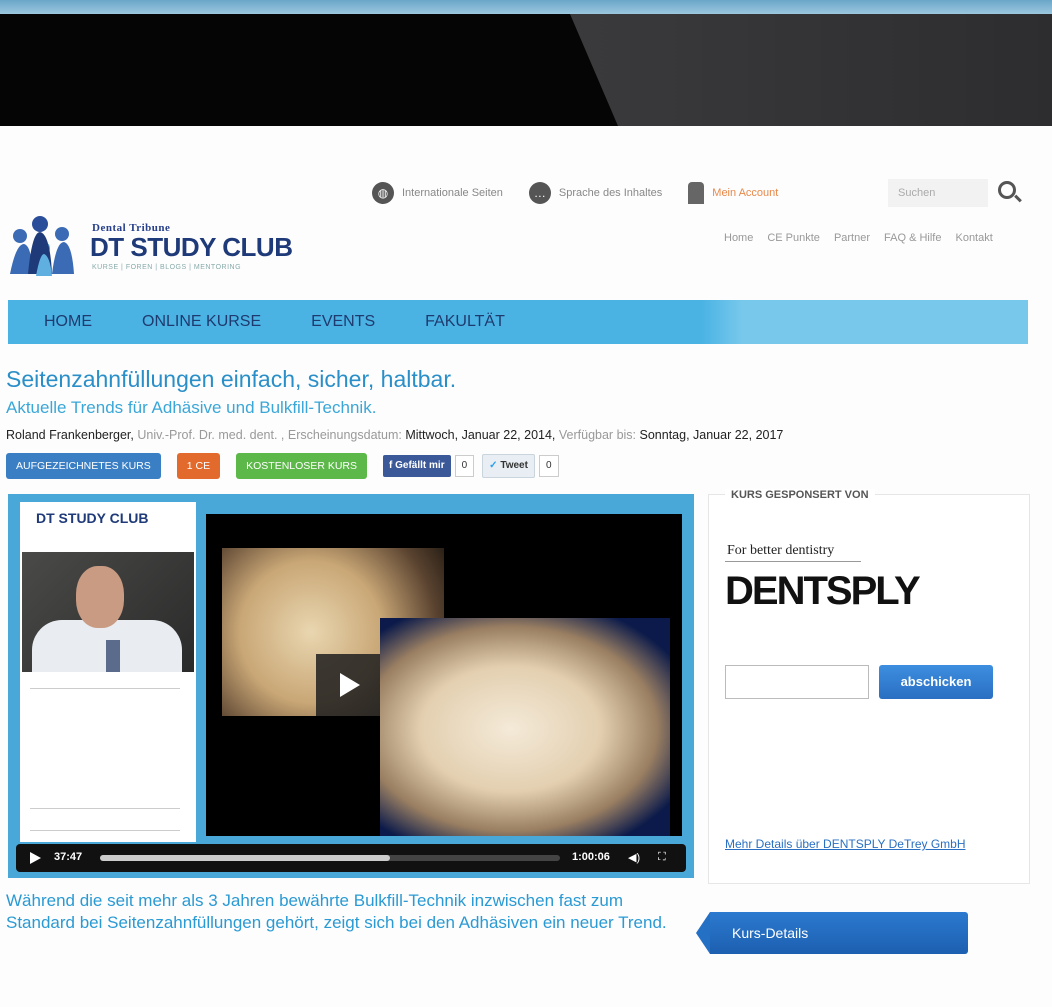 This screenshot has height=1007, width=1052. Describe the element at coordinates (738, 238) in the screenshot. I see `secnav-home: Home` at that location.